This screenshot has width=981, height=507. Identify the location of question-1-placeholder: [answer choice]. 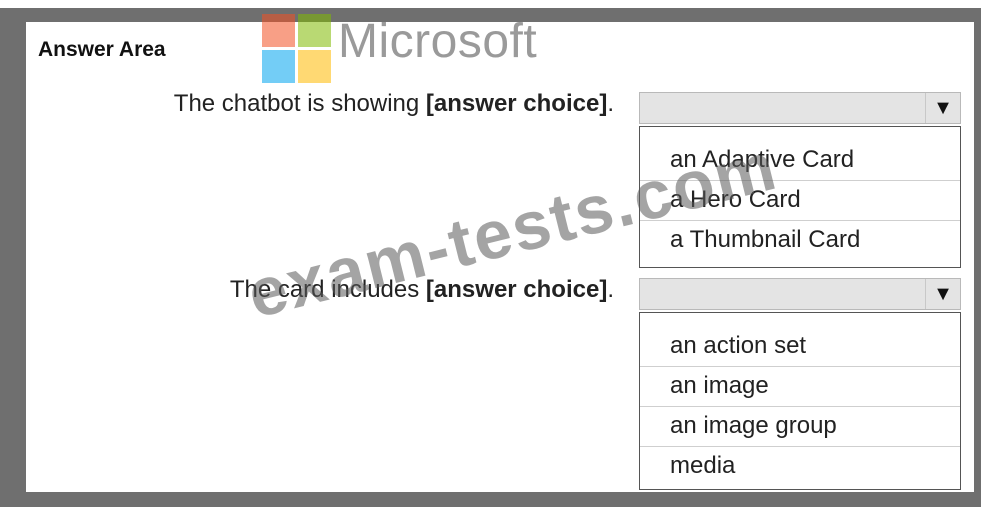
(516, 103).